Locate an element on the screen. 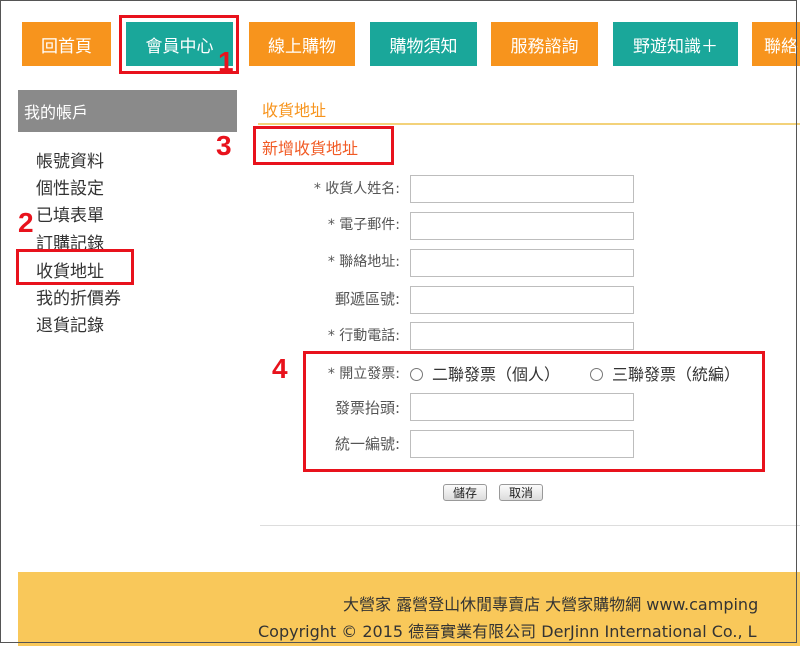 Image resolution: width=800 pixels, height=646 pixels. nav-shopping-guide: 購物須知 is located at coordinates (423, 44).